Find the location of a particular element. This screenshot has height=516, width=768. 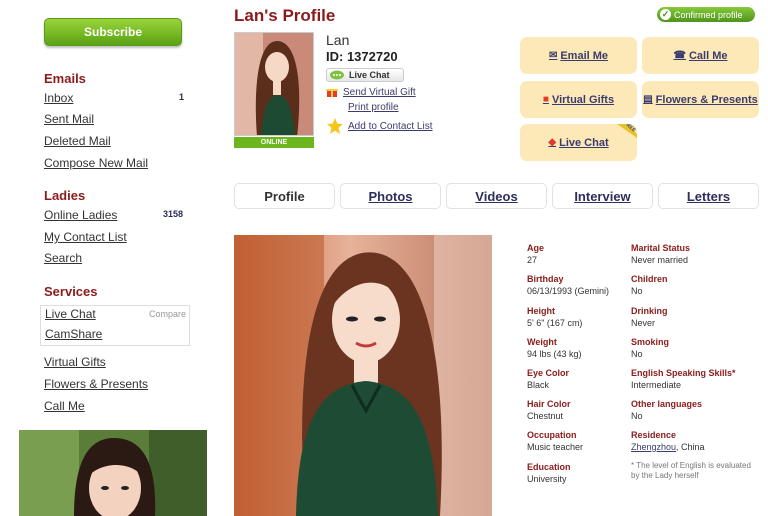

email-me-button: ✉ Email Me is located at coordinates (578, 55).